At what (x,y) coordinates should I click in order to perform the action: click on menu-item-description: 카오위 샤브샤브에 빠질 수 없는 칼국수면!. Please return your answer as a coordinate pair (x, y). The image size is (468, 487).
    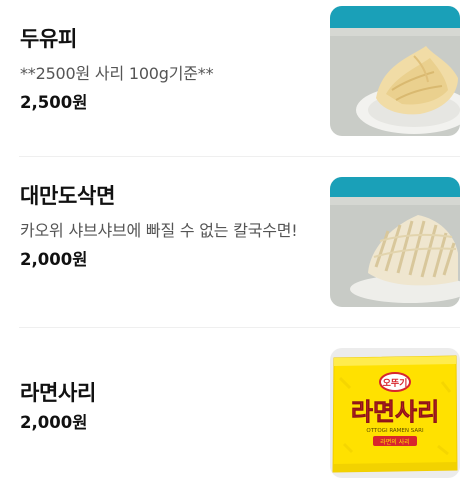
    Looking at the image, I should click on (159, 230).